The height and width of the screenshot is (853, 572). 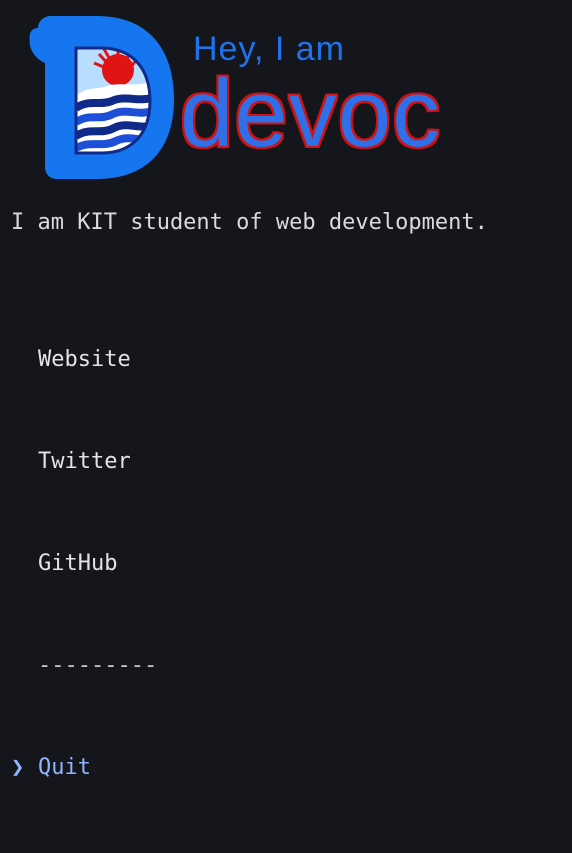 What do you see at coordinates (99, 99) in the screenshot?
I see `d-logo-icon` at bounding box center [99, 99].